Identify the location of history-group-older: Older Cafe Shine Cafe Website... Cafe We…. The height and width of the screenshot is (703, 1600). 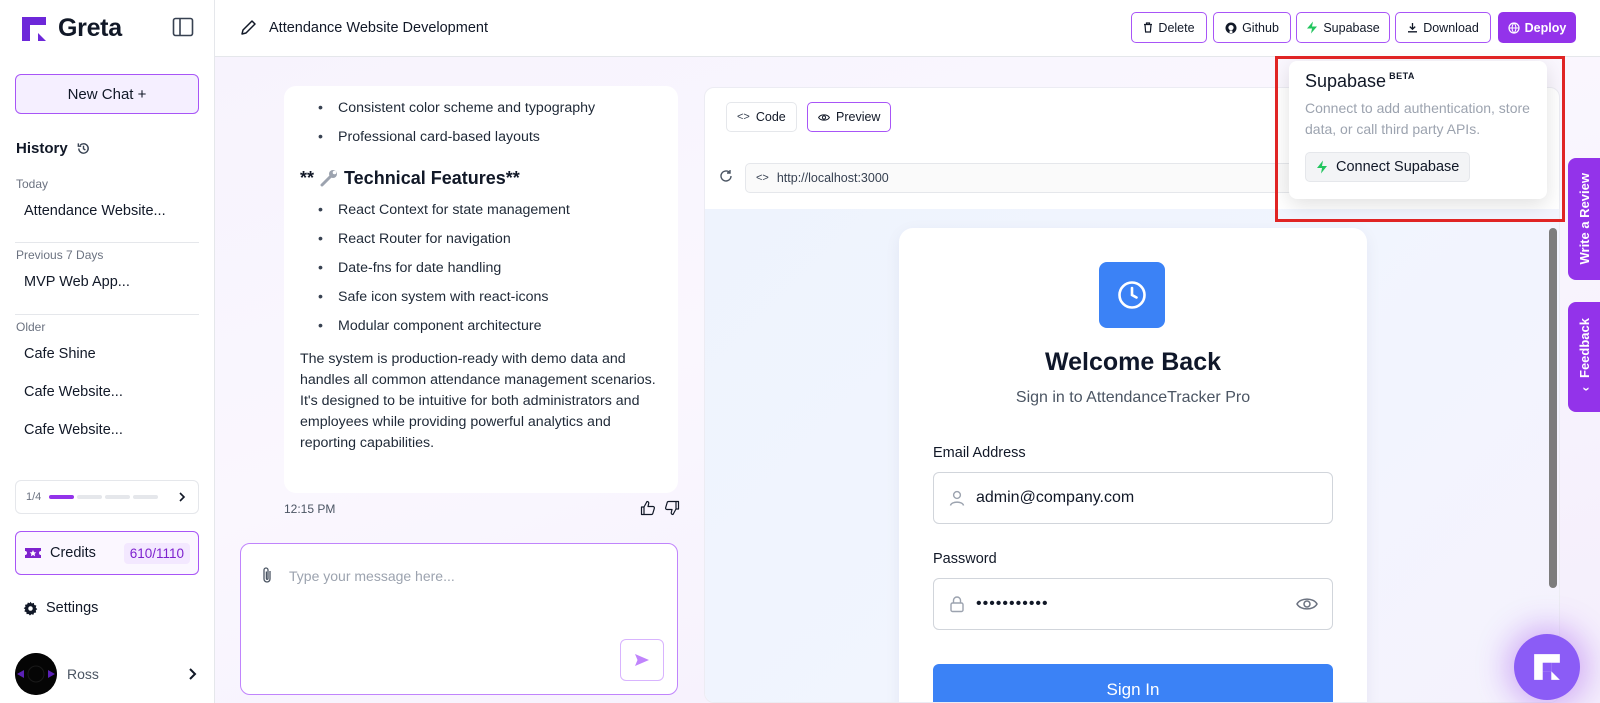
(107, 387).